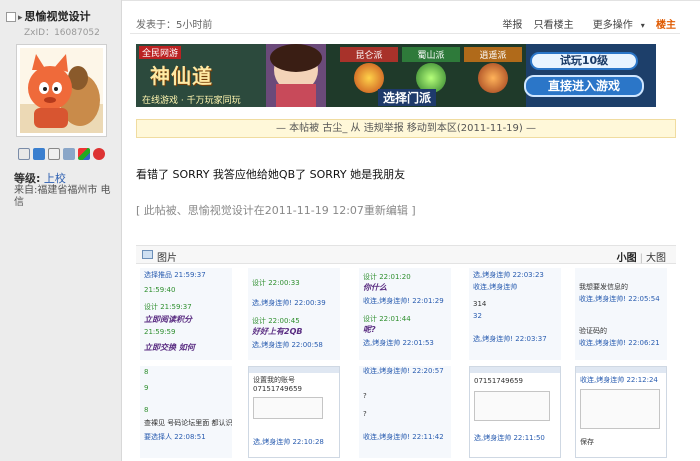 Image resolution: width=700 pixels, height=461 pixels. I want to click on trial-button: 试玩10级, so click(584, 61).